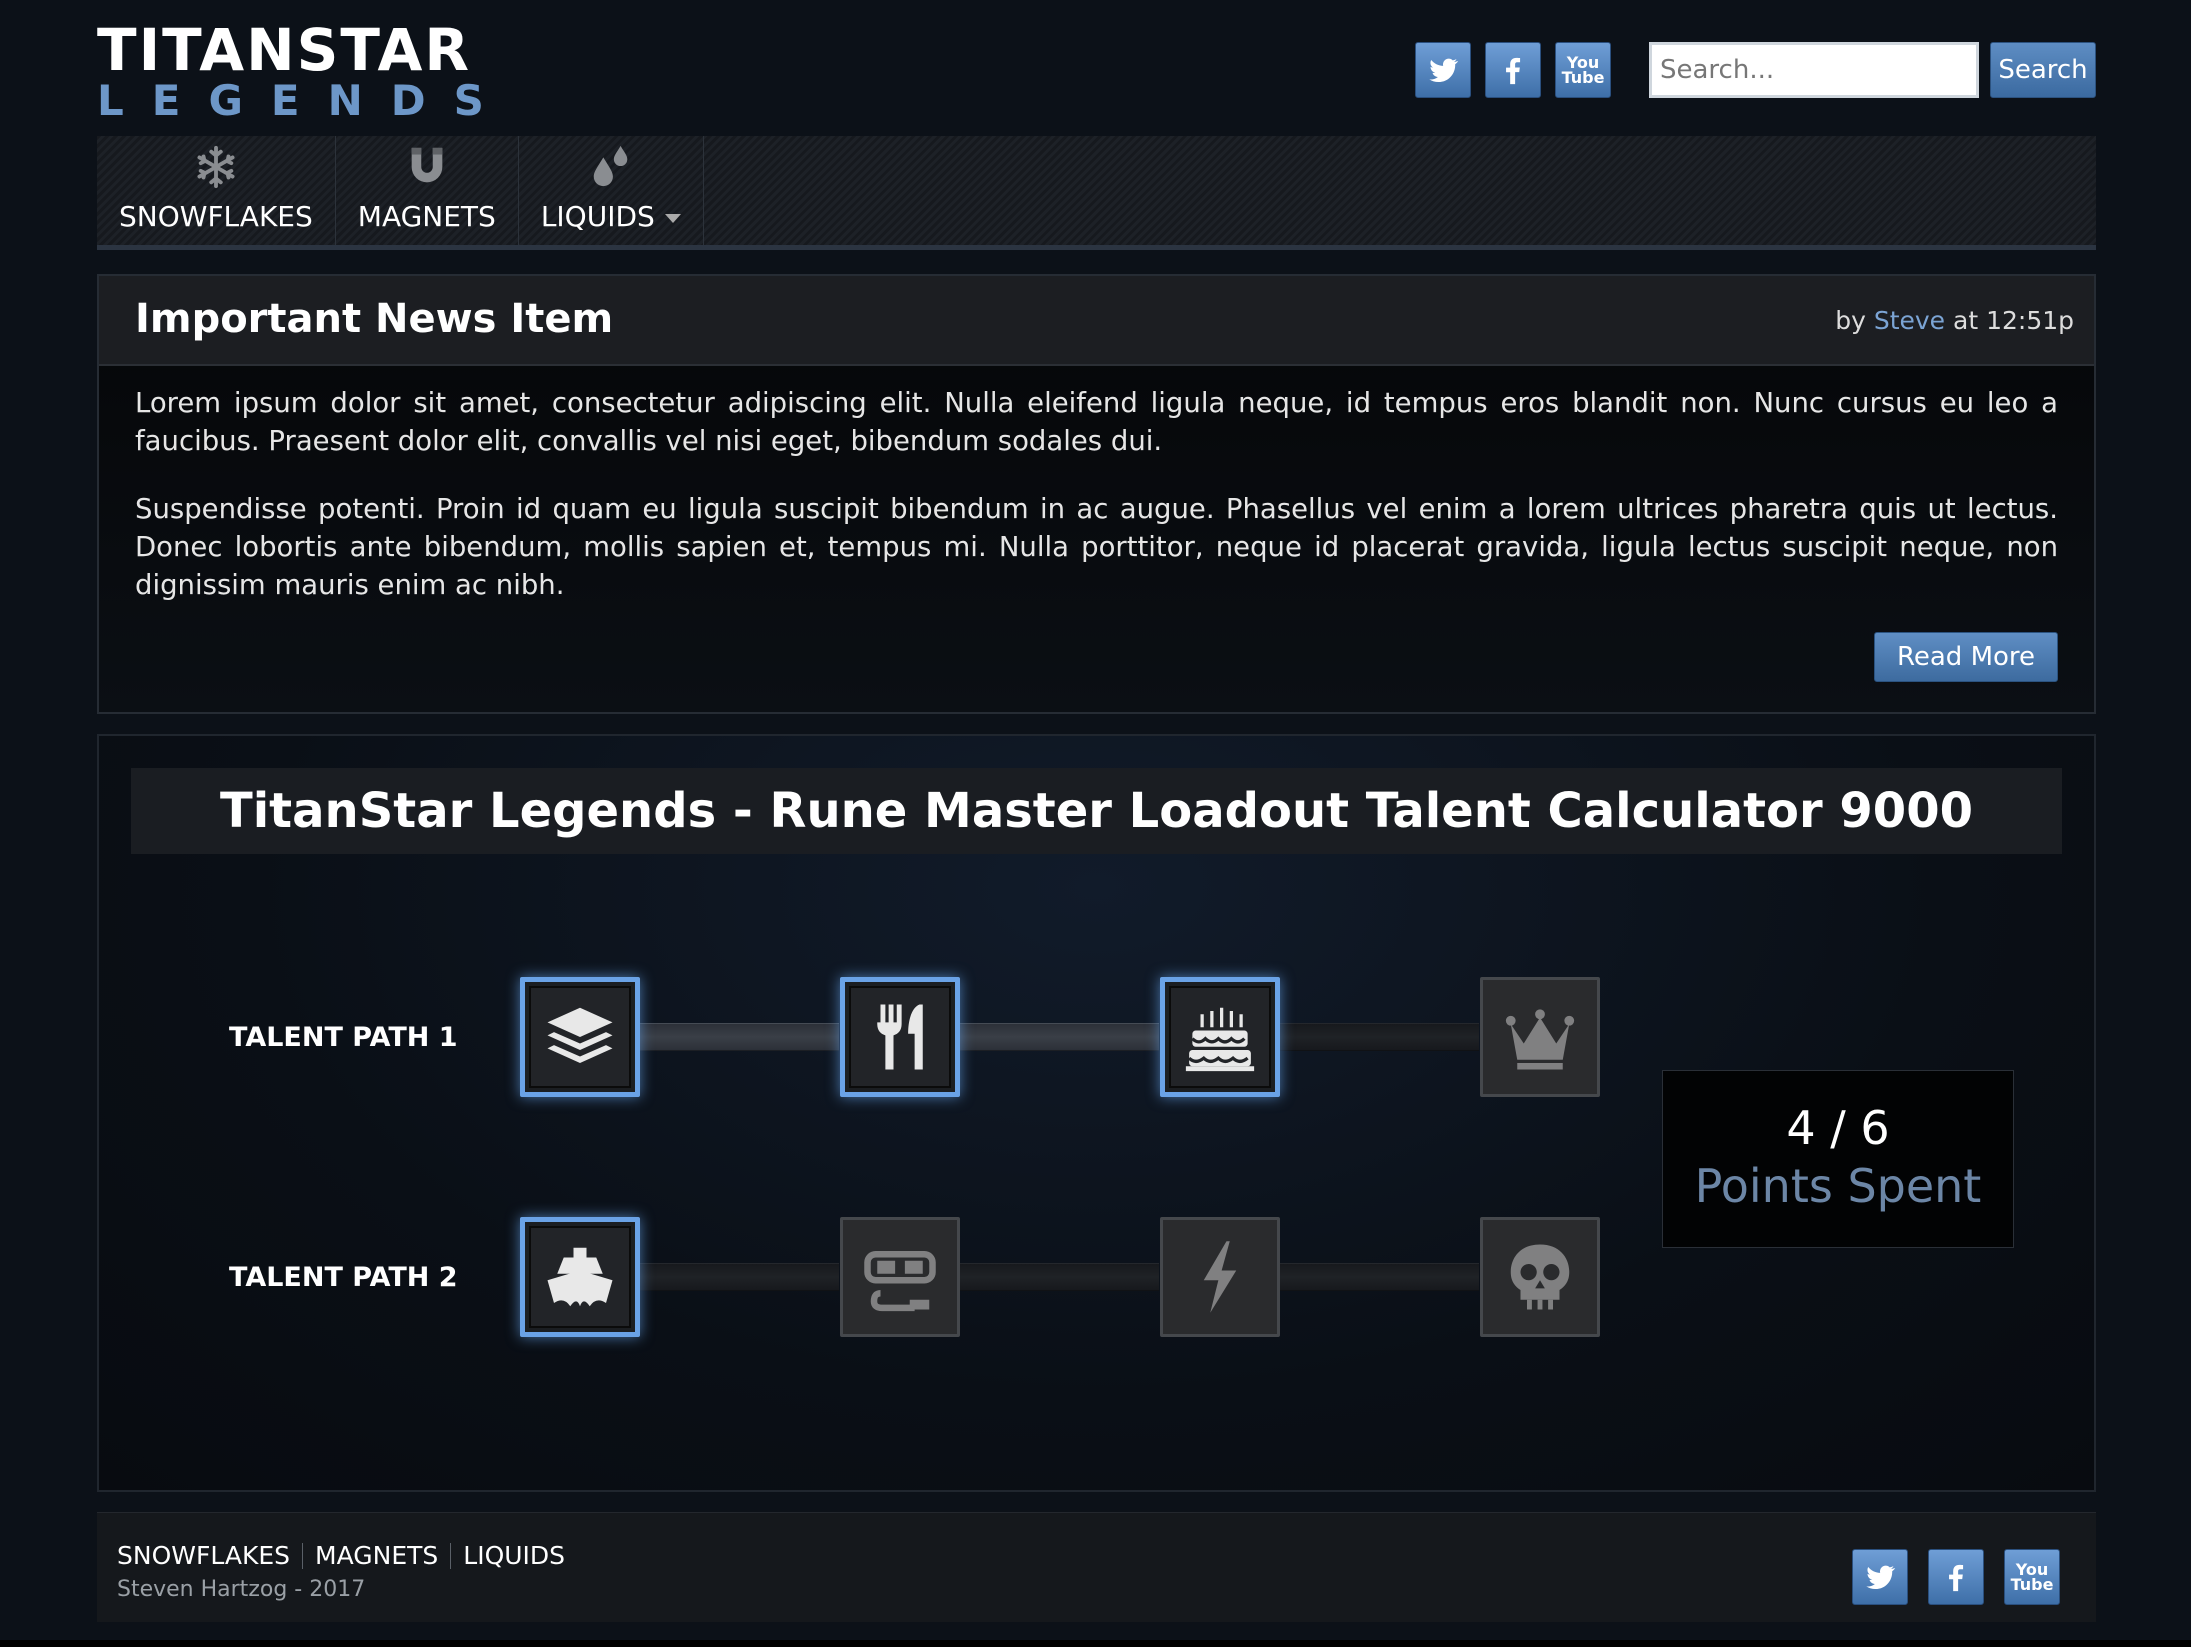  Describe the element at coordinates (210, 1556) in the screenshot. I see `footer-link-snowflakes: SNOWFLAKES` at that location.